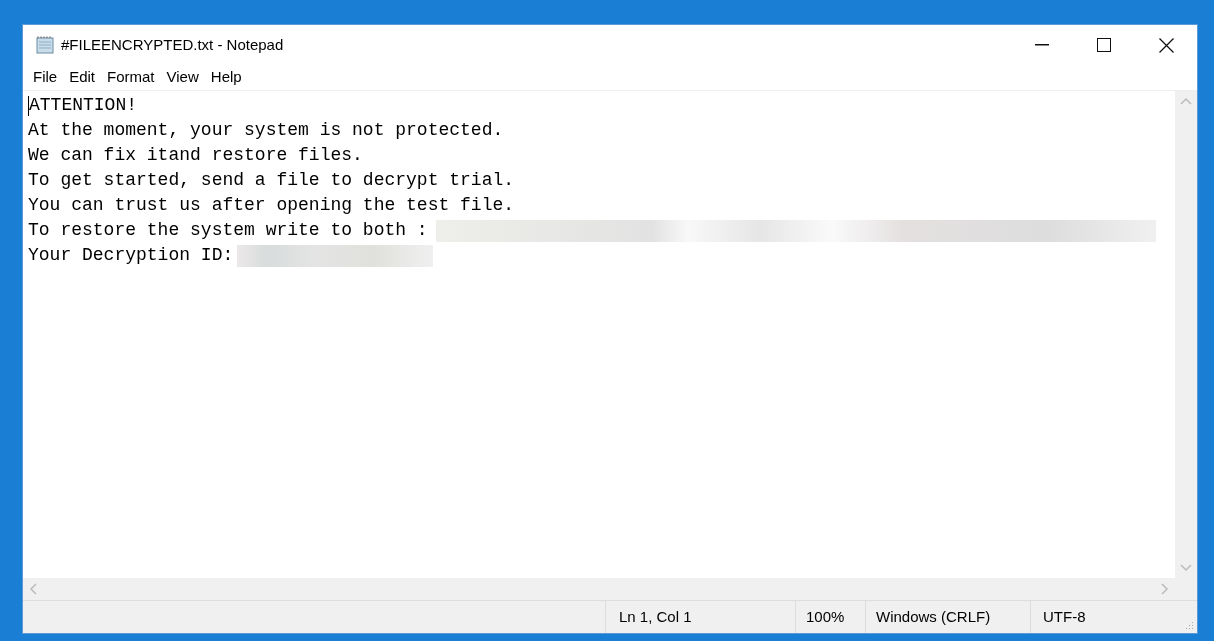 Image resolution: width=1214 pixels, height=641 pixels. Describe the element at coordinates (226, 77) in the screenshot. I see `menu-item: Help` at that location.